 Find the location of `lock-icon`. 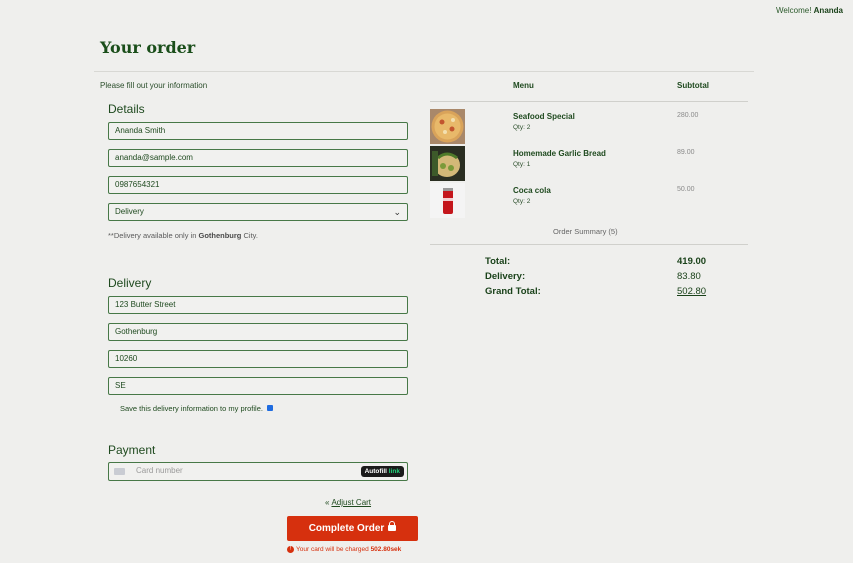

lock-icon is located at coordinates (392, 526).